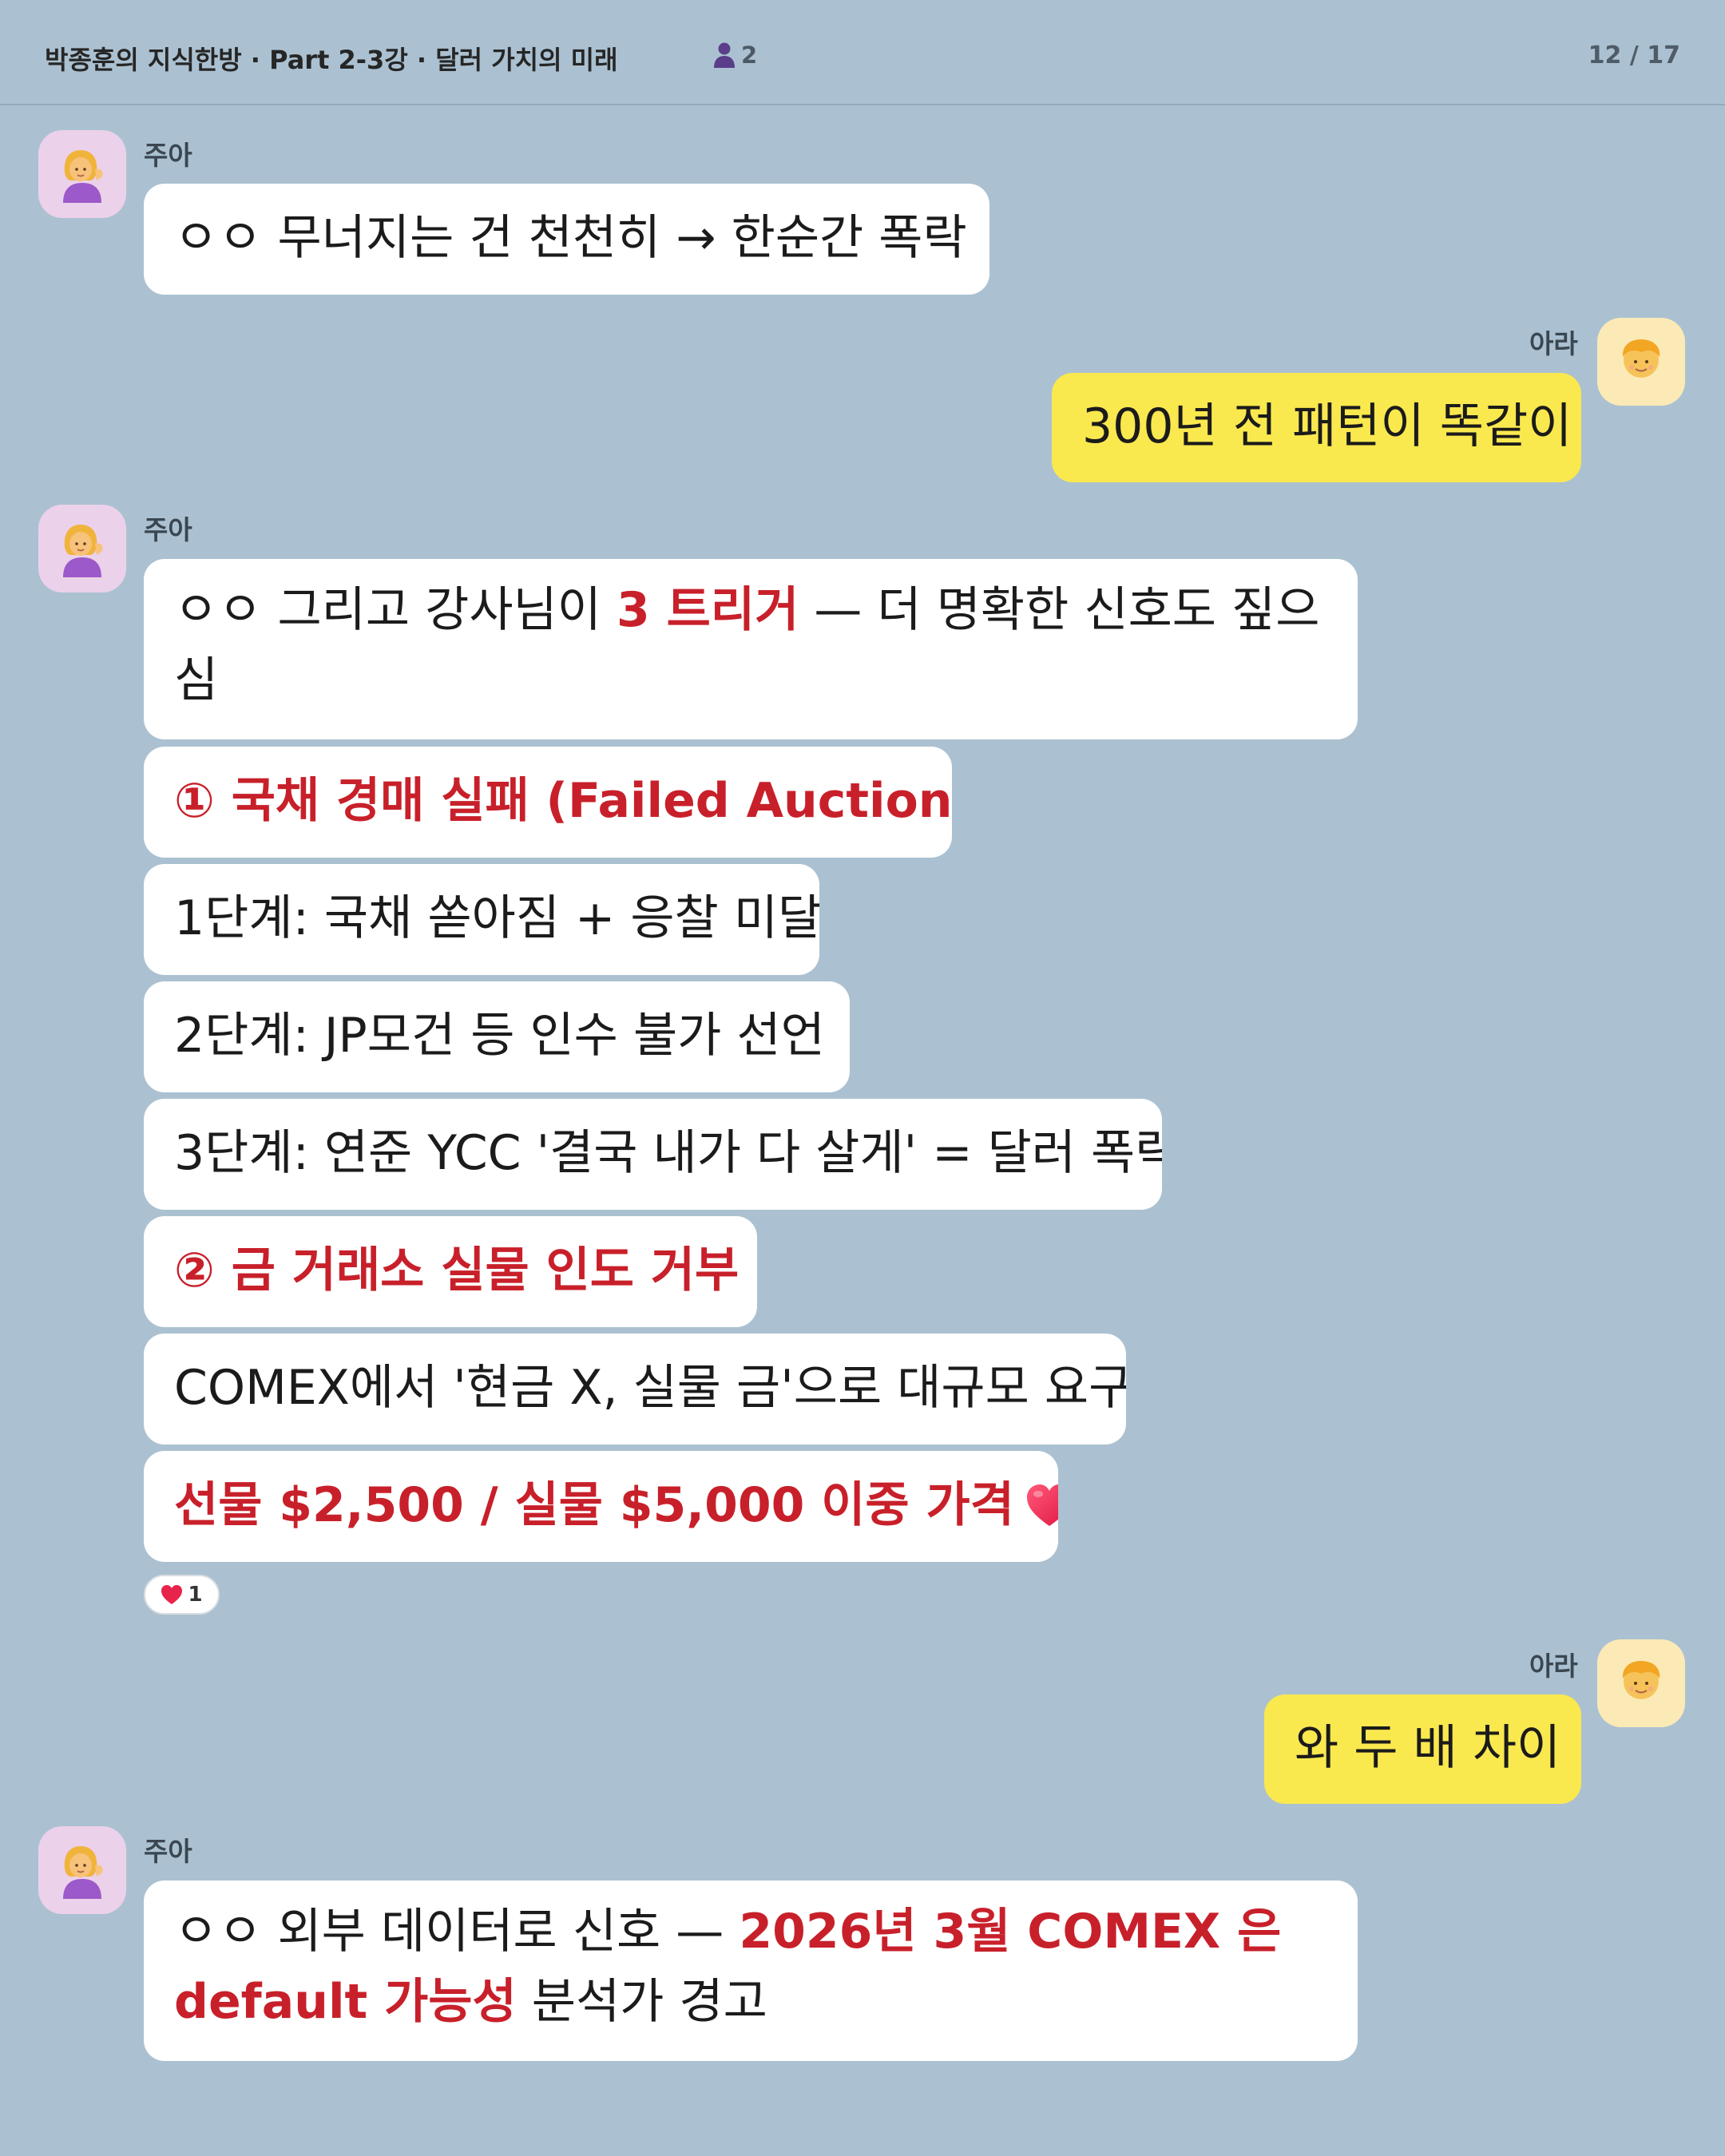 The height and width of the screenshot is (2156, 1725). Describe the element at coordinates (650, 1388) in the screenshot. I see `message-text: COMEX에서 '현금 X, 실물 금'으로 대규모 요구` at that location.